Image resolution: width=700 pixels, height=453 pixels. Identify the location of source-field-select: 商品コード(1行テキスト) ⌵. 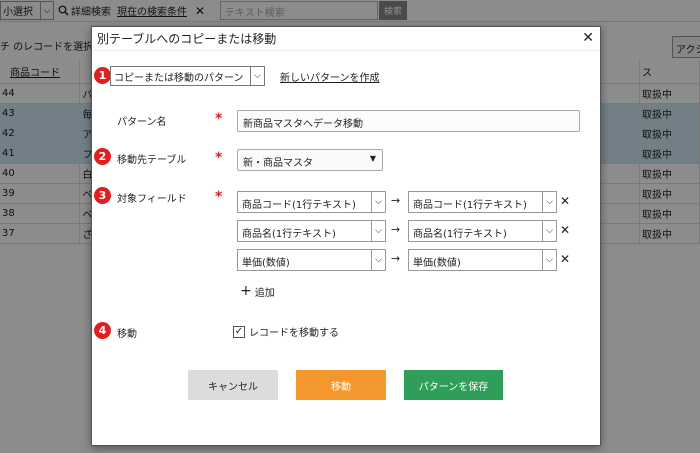
(311, 202).